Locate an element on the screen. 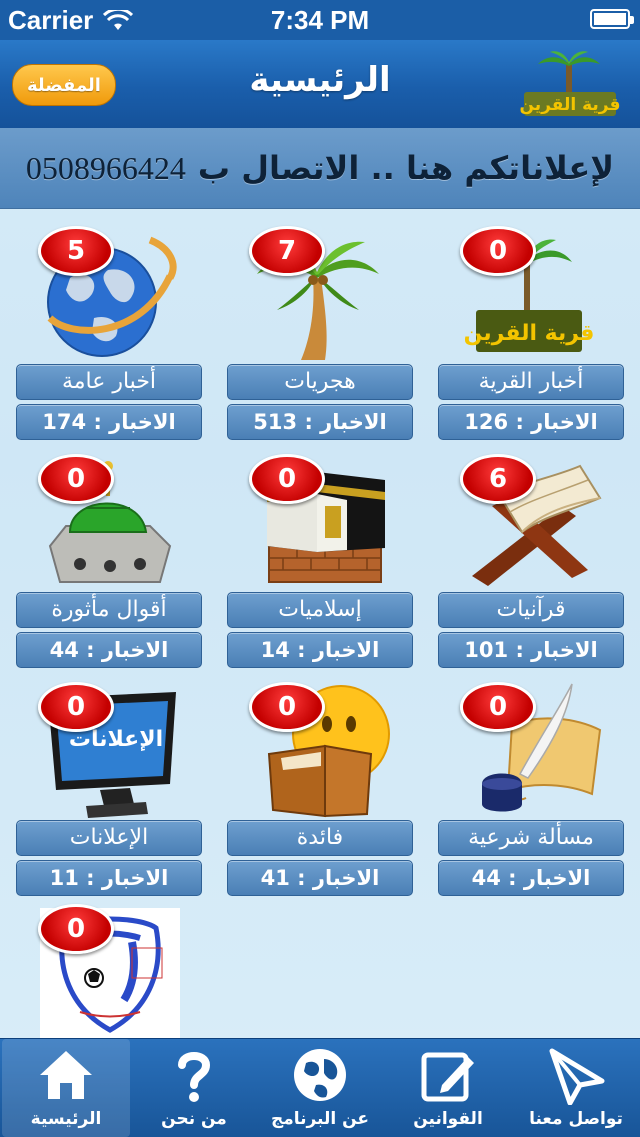 Image resolution: width=640 pixels, height=1137 pixels. battery-icon is located at coordinates (612, 19).